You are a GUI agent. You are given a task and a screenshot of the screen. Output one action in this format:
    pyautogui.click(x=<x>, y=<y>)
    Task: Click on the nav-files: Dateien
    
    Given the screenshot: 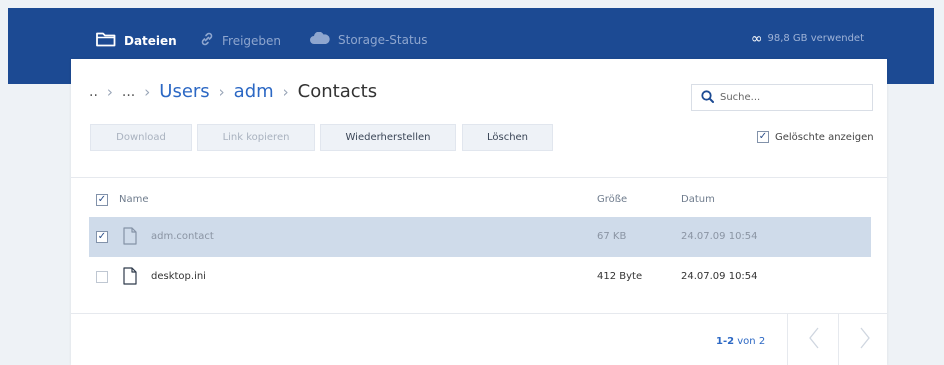 What is the action you would take?
    pyautogui.click(x=136, y=41)
    